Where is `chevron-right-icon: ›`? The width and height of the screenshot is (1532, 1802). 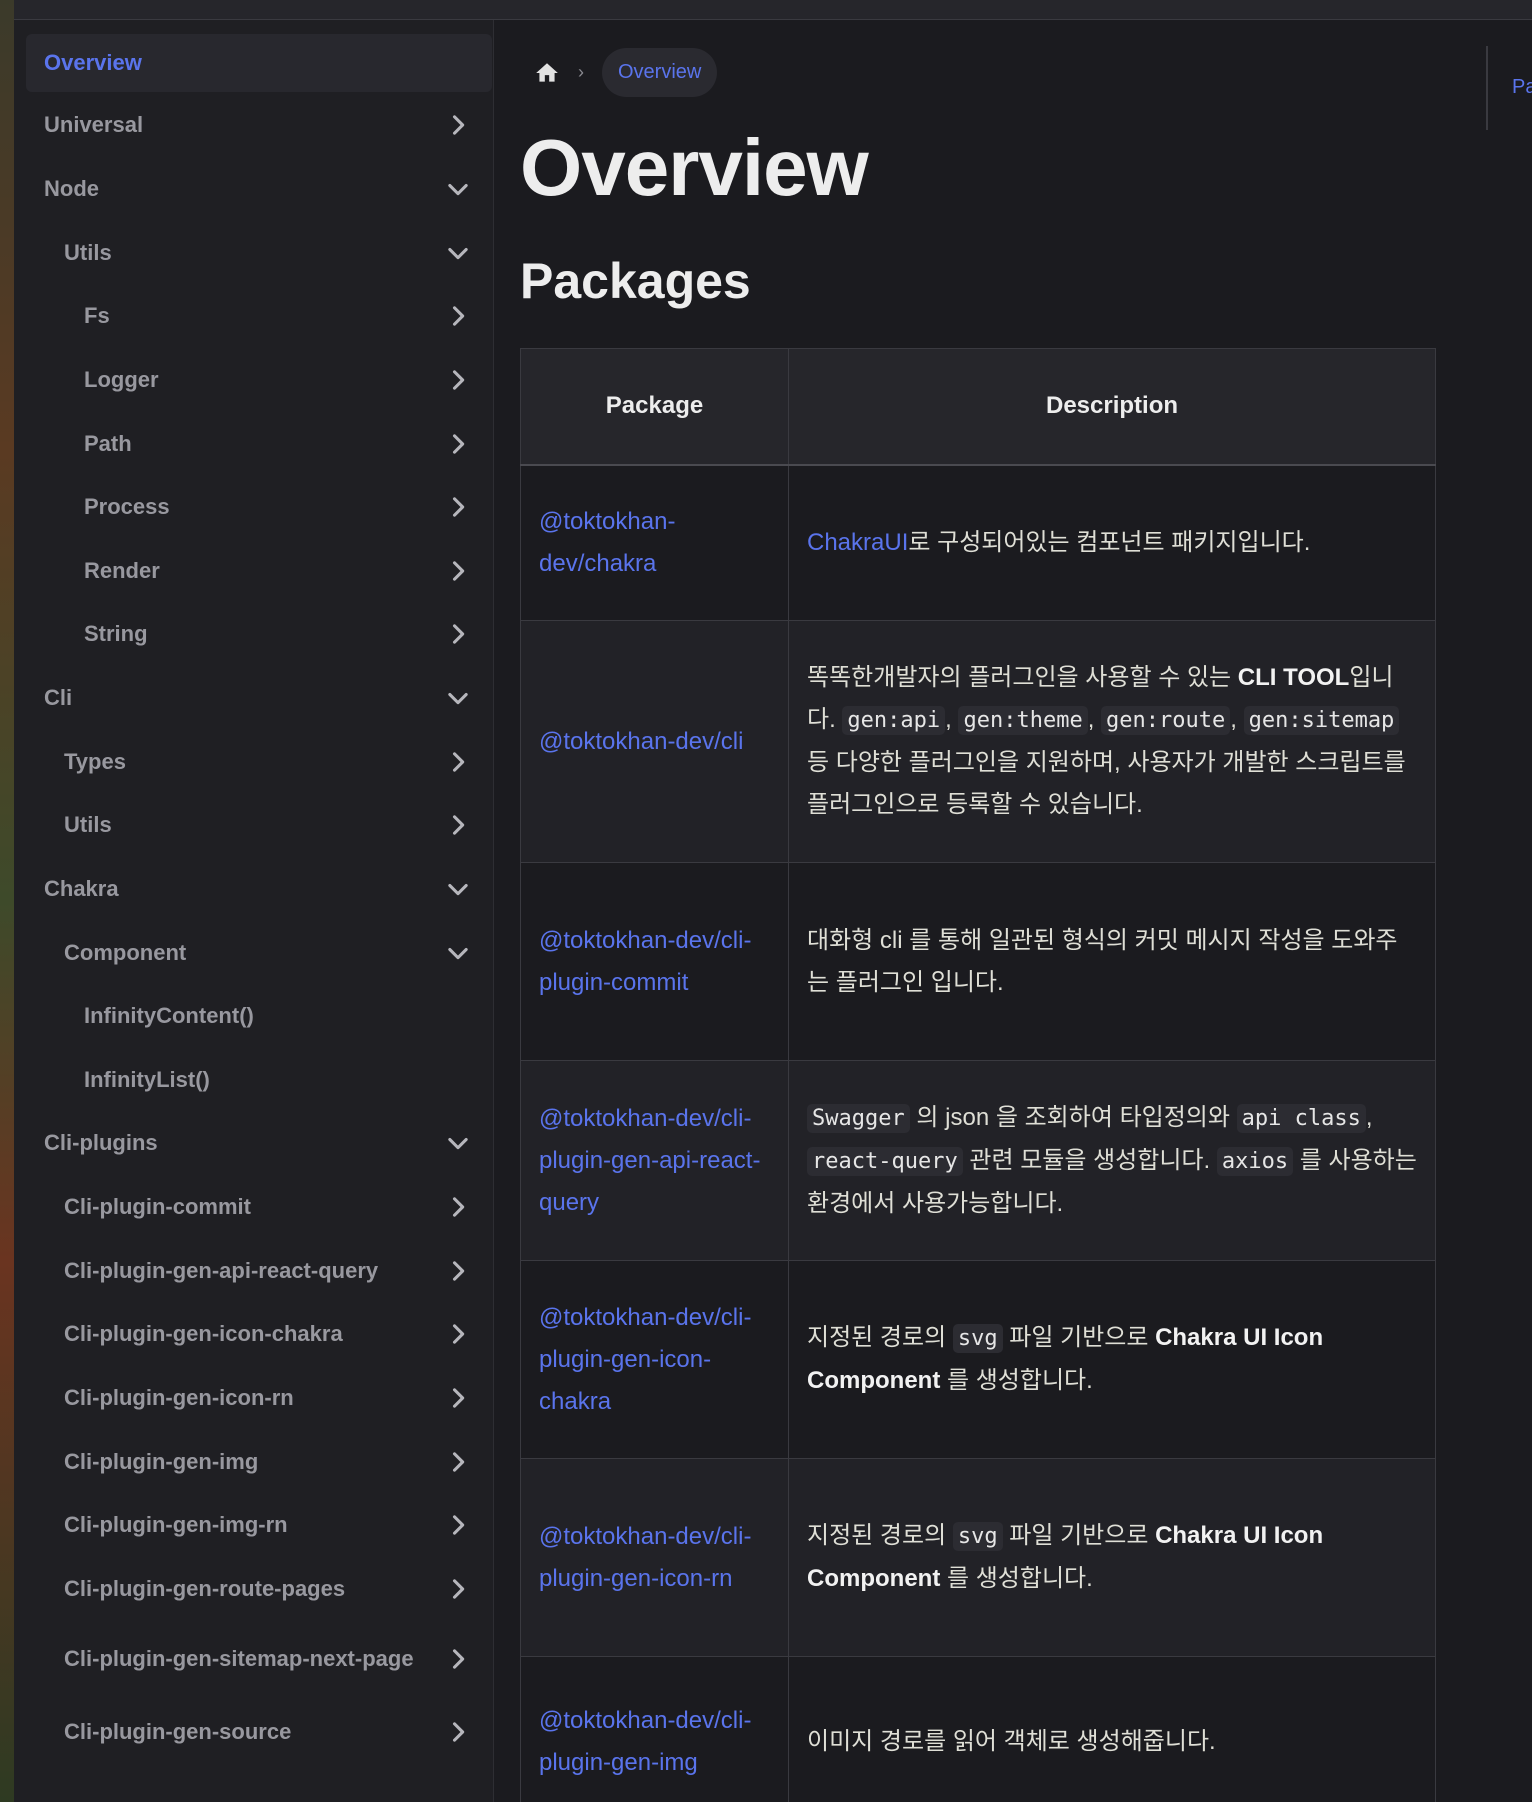
chevron-right-icon: › is located at coordinates (581, 72).